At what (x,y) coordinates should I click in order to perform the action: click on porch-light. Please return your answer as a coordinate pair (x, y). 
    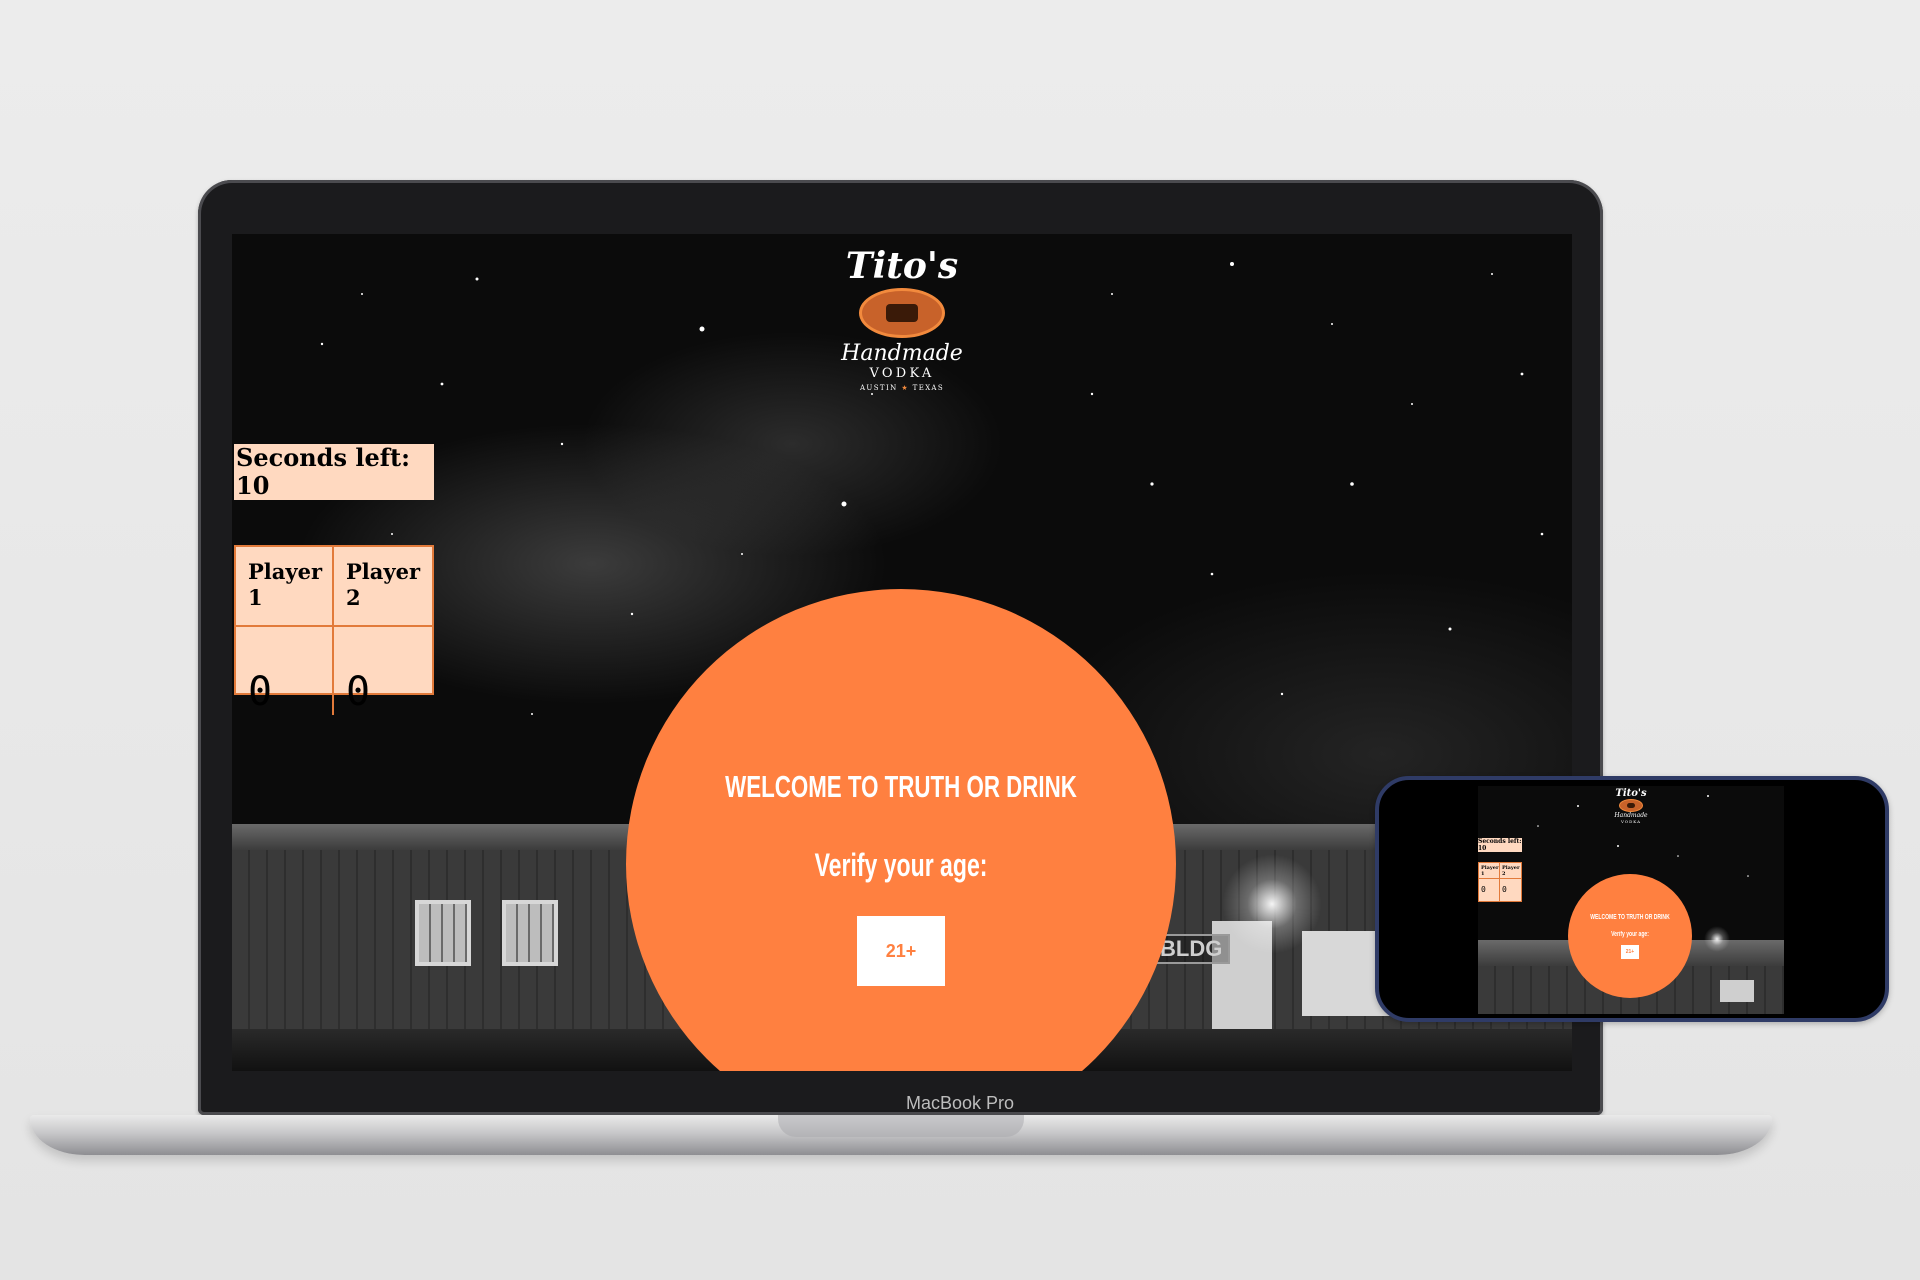
    Looking at the image, I should click on (1272, 904).